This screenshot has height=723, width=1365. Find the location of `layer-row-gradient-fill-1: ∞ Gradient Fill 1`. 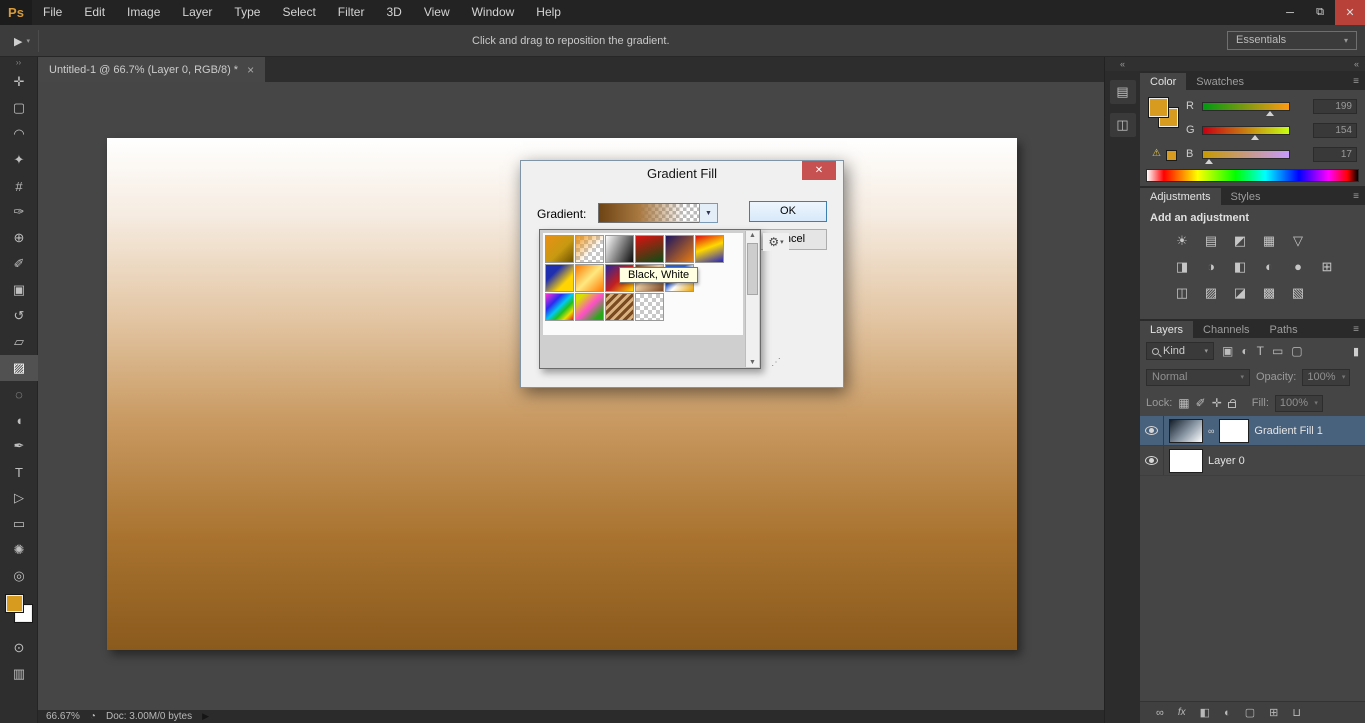

layer-row-gradient-fill-1: ∞ Gradient Fill 1 is located at coordinates (1252, 431).